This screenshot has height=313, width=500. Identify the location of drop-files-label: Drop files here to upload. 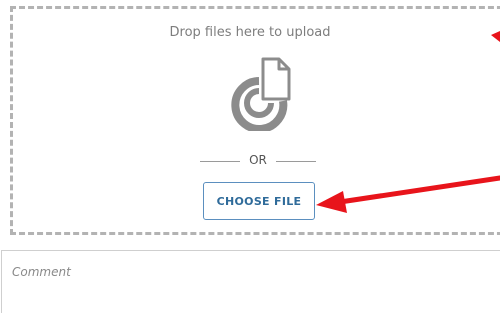
(250, 32).